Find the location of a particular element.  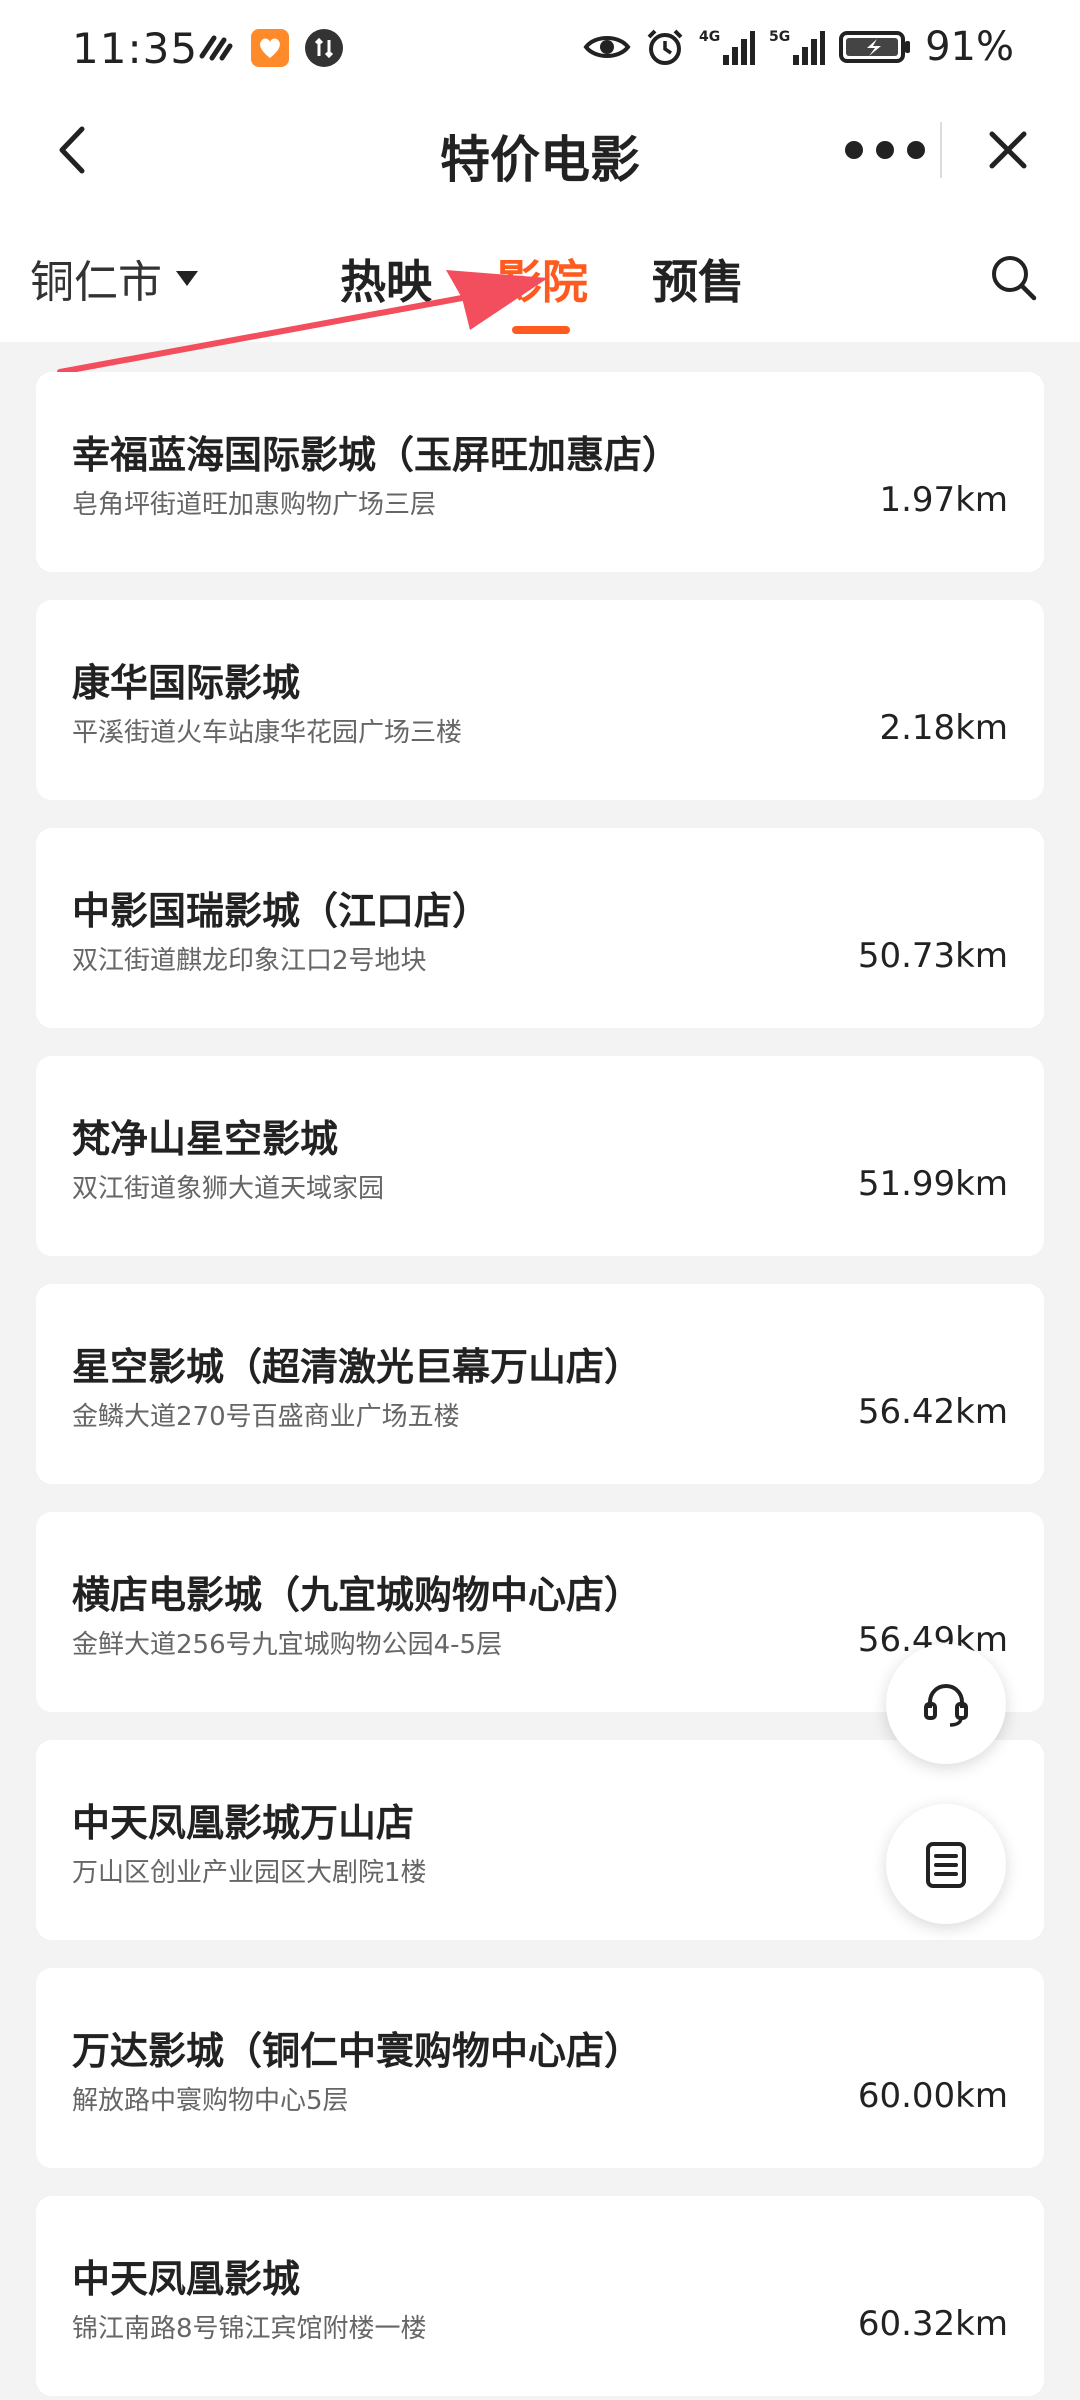

cinema-address: 金鳞大道270号百盛商业广场五楼 is located at coordinates (266, 1417).